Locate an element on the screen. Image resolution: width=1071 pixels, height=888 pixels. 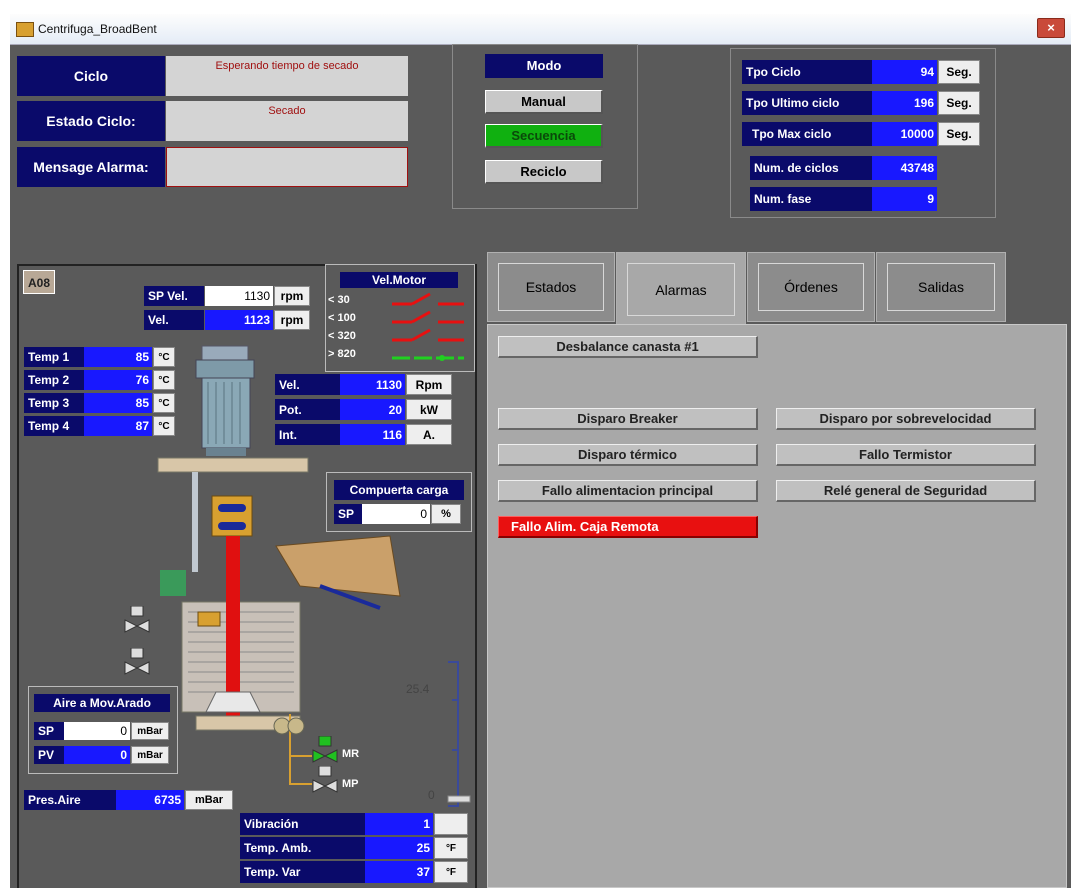
tpo-max-label: Tpo Max ciclo is located at coordinates (807, 134).